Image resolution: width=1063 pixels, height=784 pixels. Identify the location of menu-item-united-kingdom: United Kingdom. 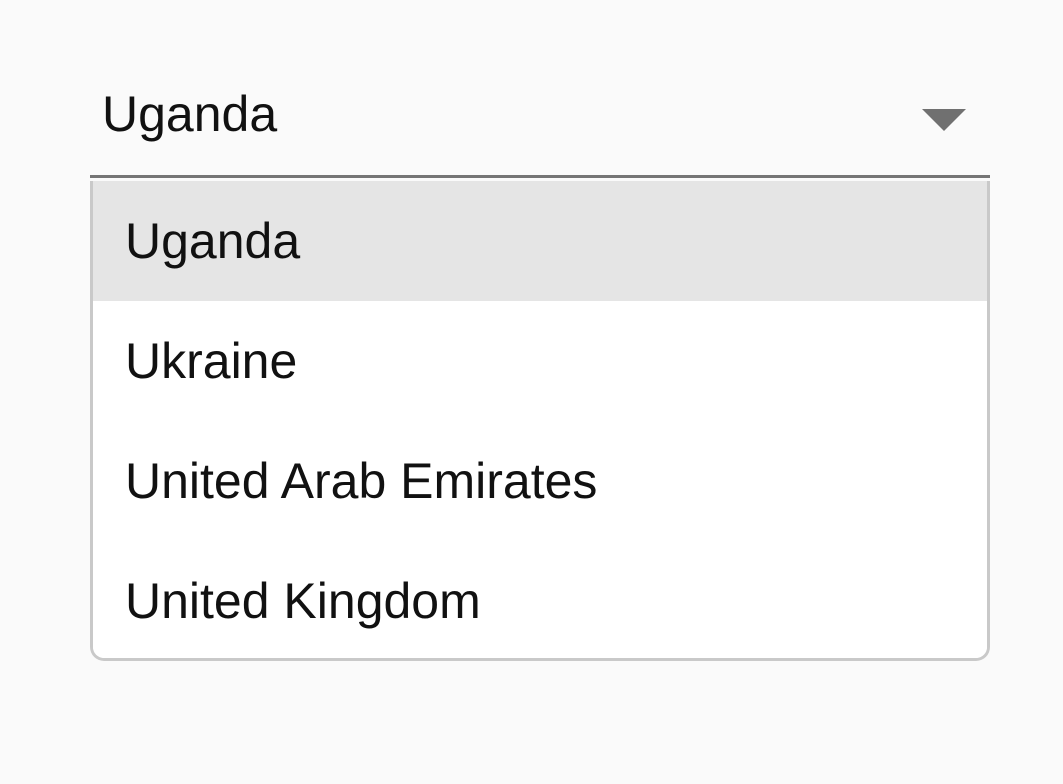
(540, 599).